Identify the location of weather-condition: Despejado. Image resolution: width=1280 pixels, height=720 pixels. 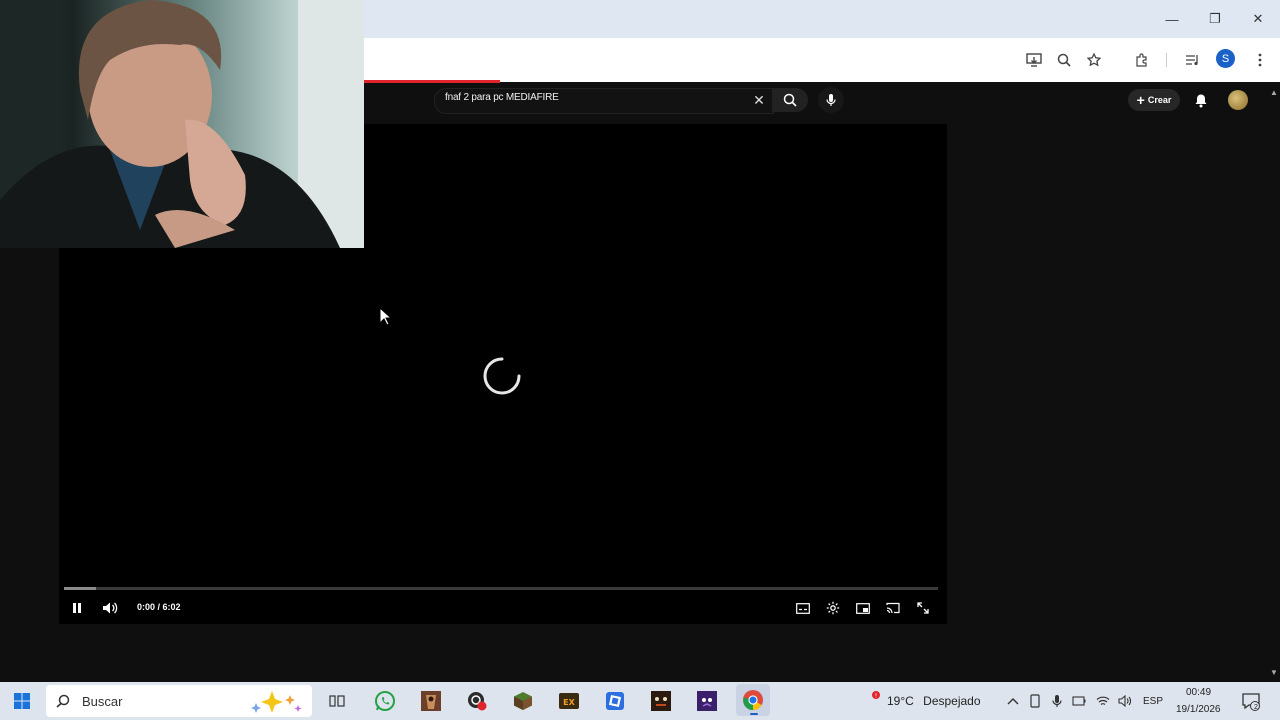
(952, 701).